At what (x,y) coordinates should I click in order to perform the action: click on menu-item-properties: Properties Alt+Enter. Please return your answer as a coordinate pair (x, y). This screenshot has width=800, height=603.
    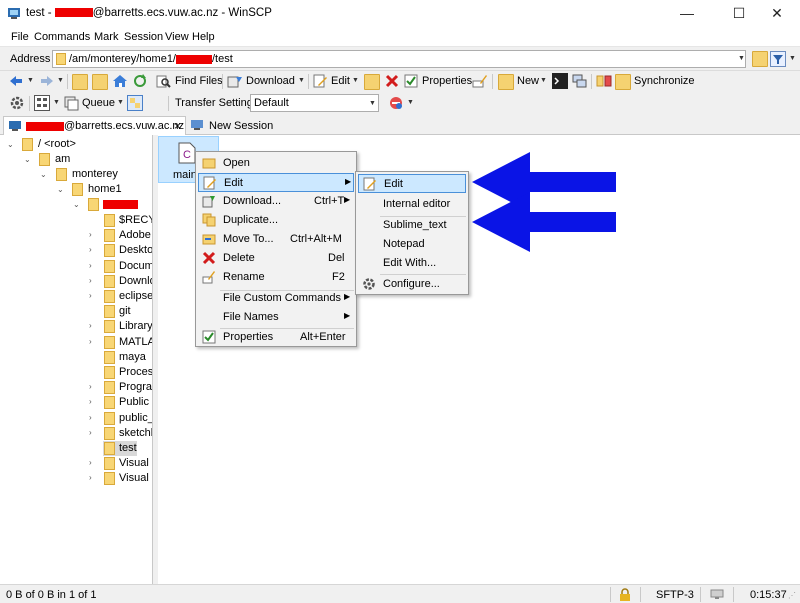
    Looking at the image, I should click on (276, 337).